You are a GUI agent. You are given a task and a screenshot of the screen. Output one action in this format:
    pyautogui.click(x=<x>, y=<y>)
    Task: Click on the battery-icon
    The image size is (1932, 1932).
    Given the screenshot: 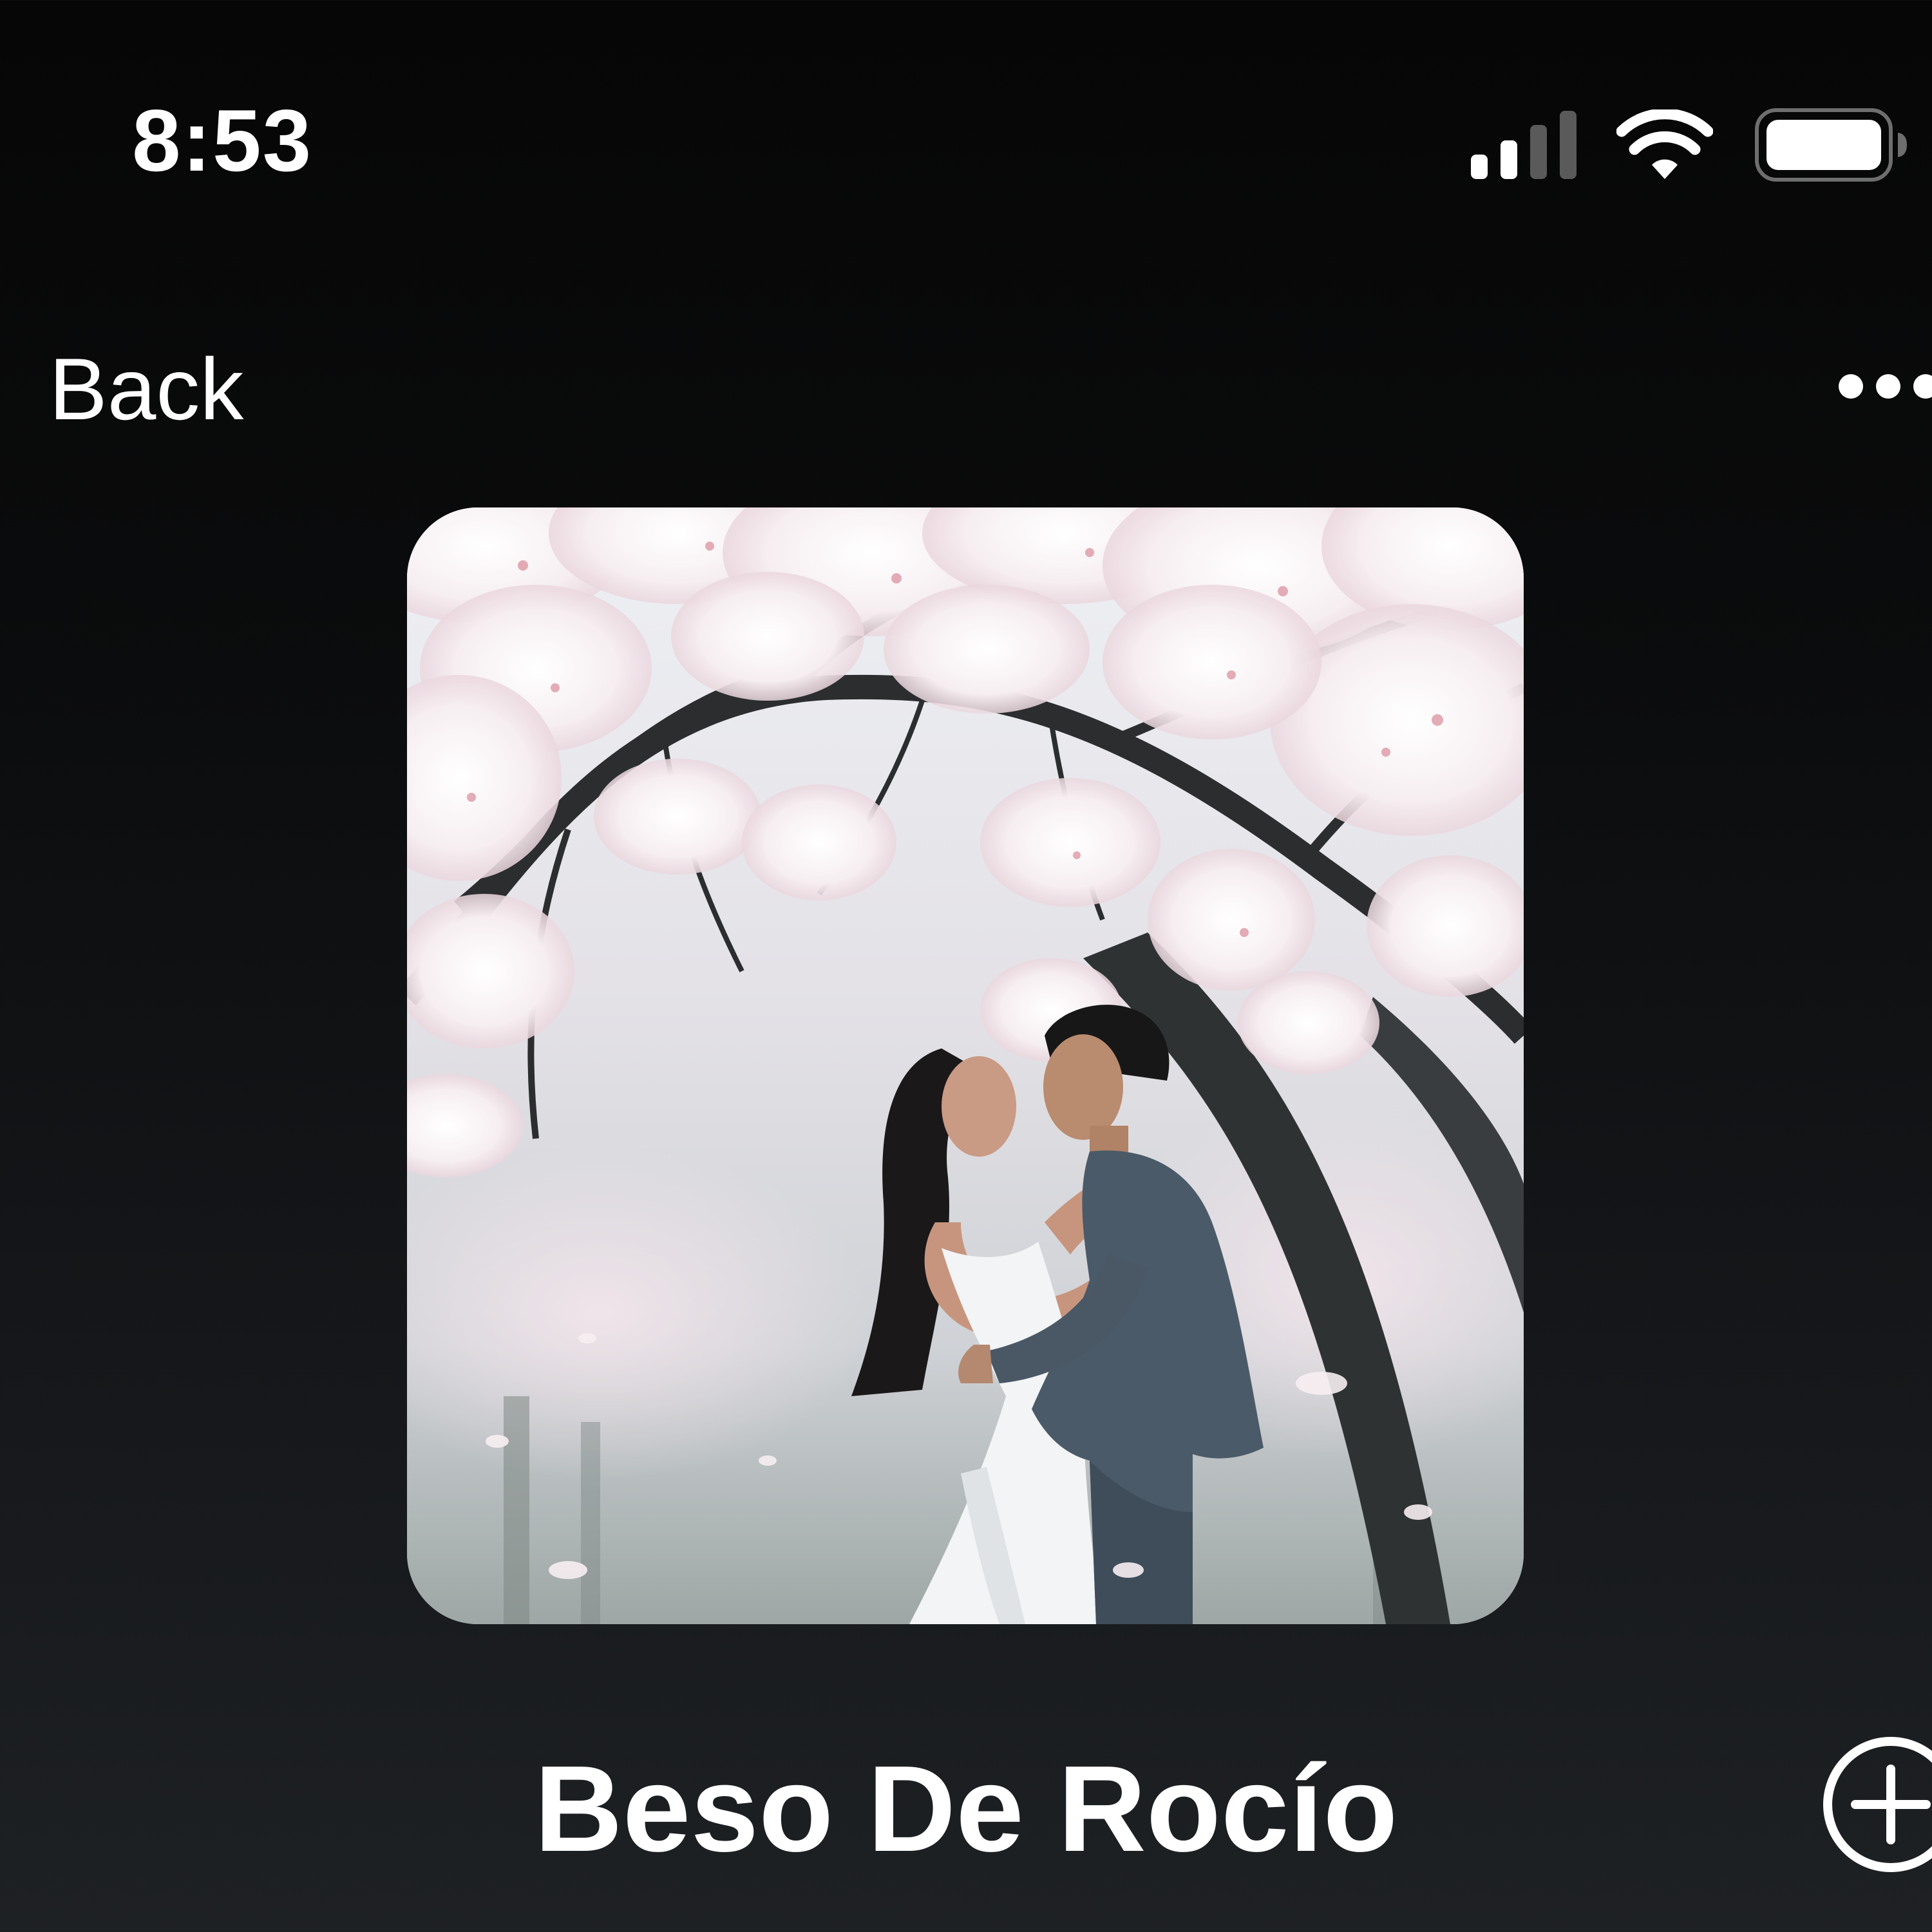 What is the action you would take?
    pyautogui.click(x=1831, y=145)
    